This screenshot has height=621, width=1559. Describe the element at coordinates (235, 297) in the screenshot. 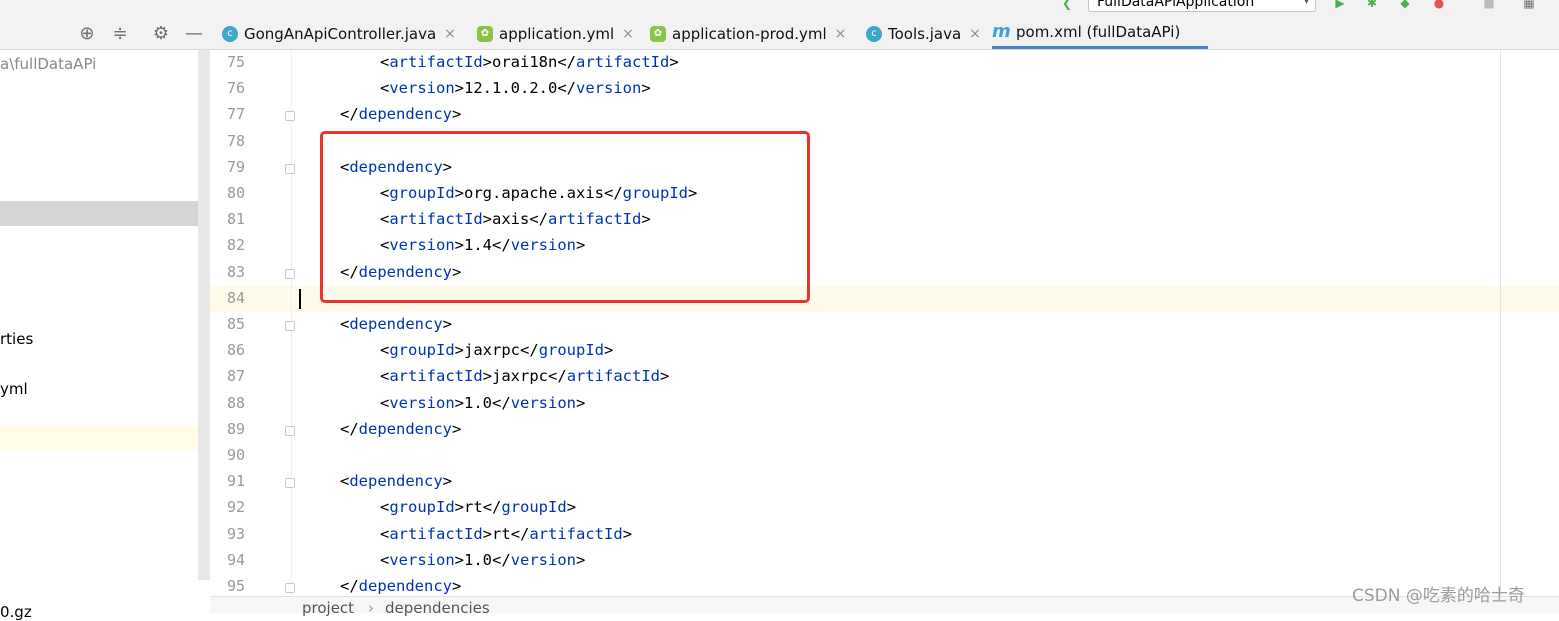

I see `line-number: 84` at that location.